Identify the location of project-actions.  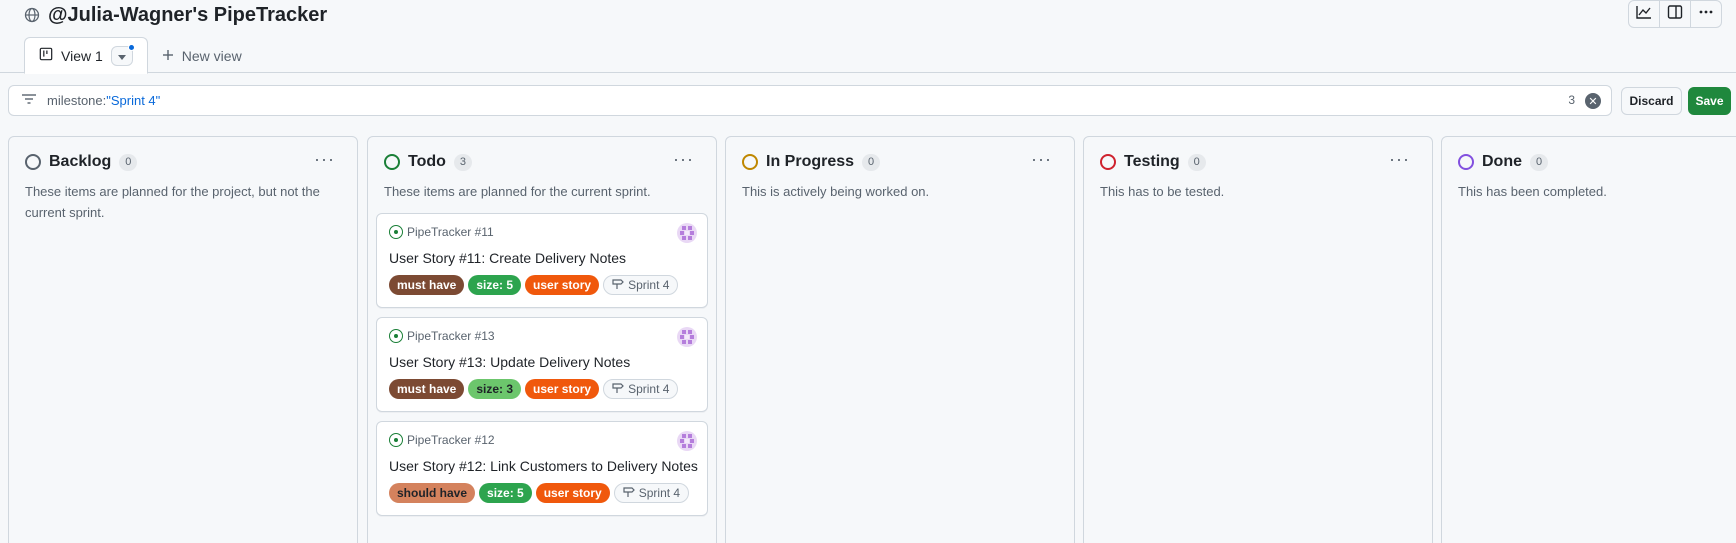
(1675, 14).